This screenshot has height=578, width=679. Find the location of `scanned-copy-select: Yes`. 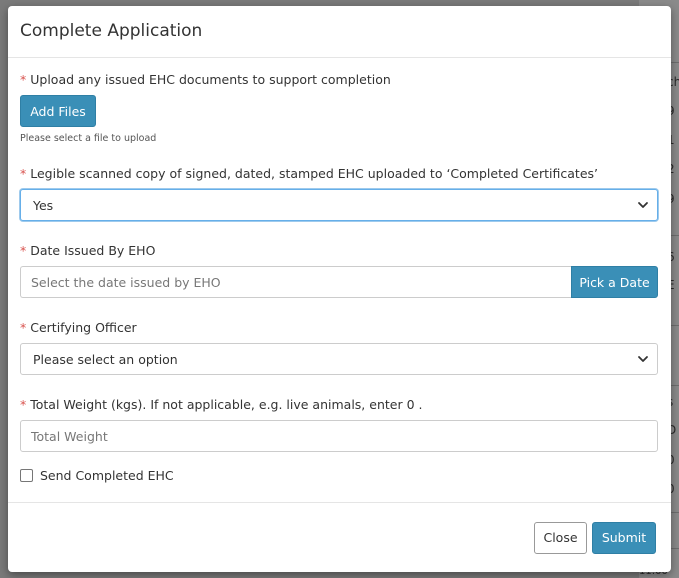

scanned-copy-select: Yes is located at coordinates (339, 205).